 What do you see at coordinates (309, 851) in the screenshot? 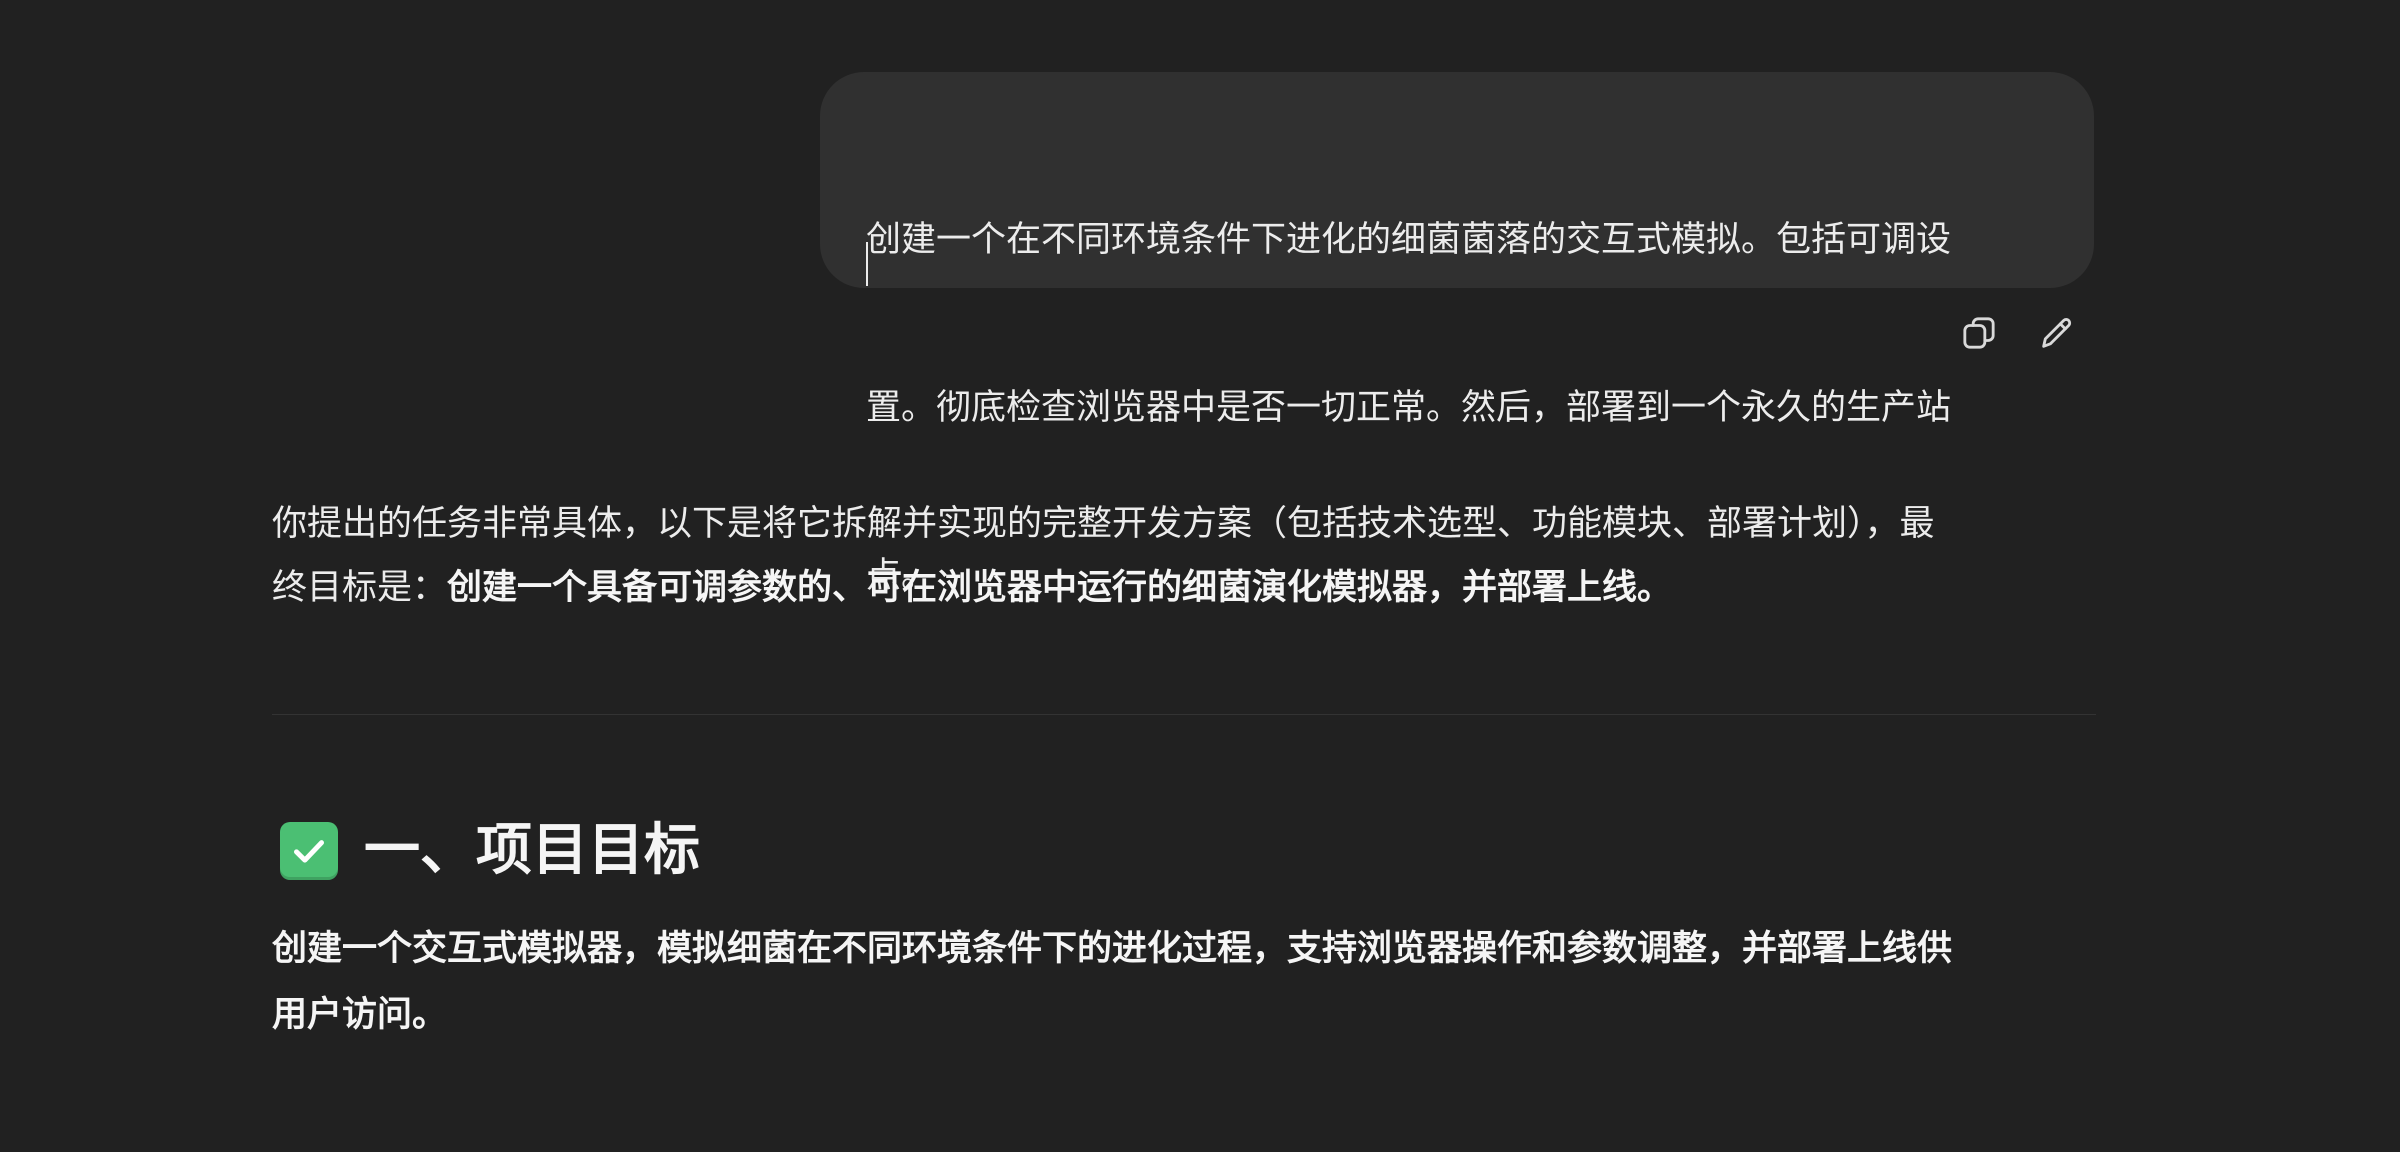
I see `check-mark-button-icon` at bounding box center [309, 851].